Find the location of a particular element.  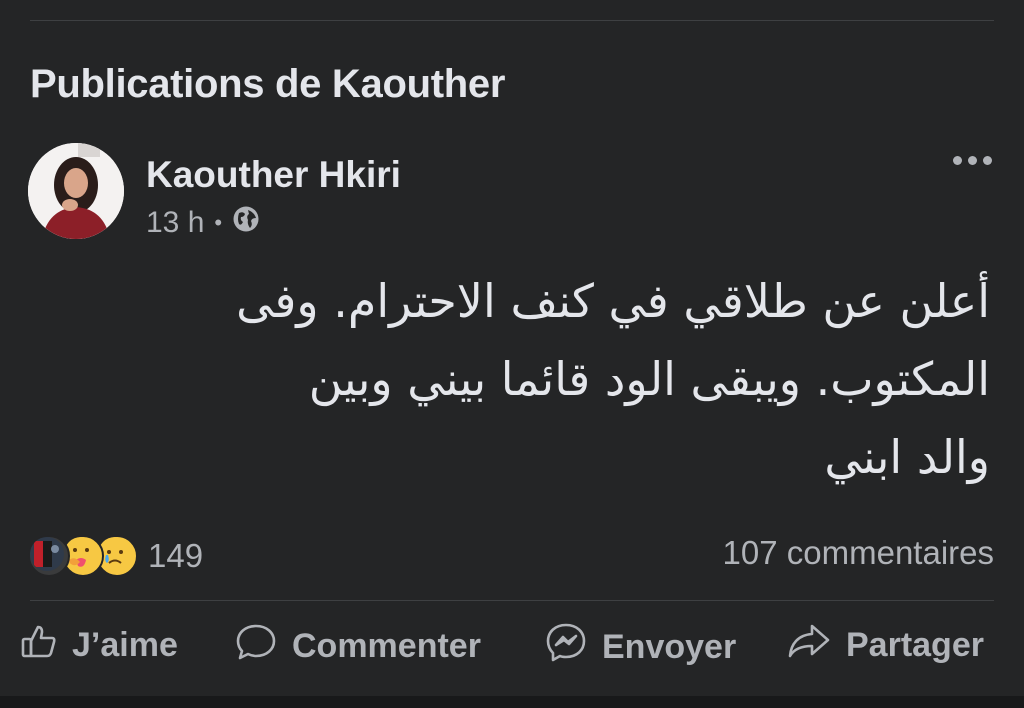

action-bar: J’aime Commenter Envoyer Partager is located at coordinates (512, 652).